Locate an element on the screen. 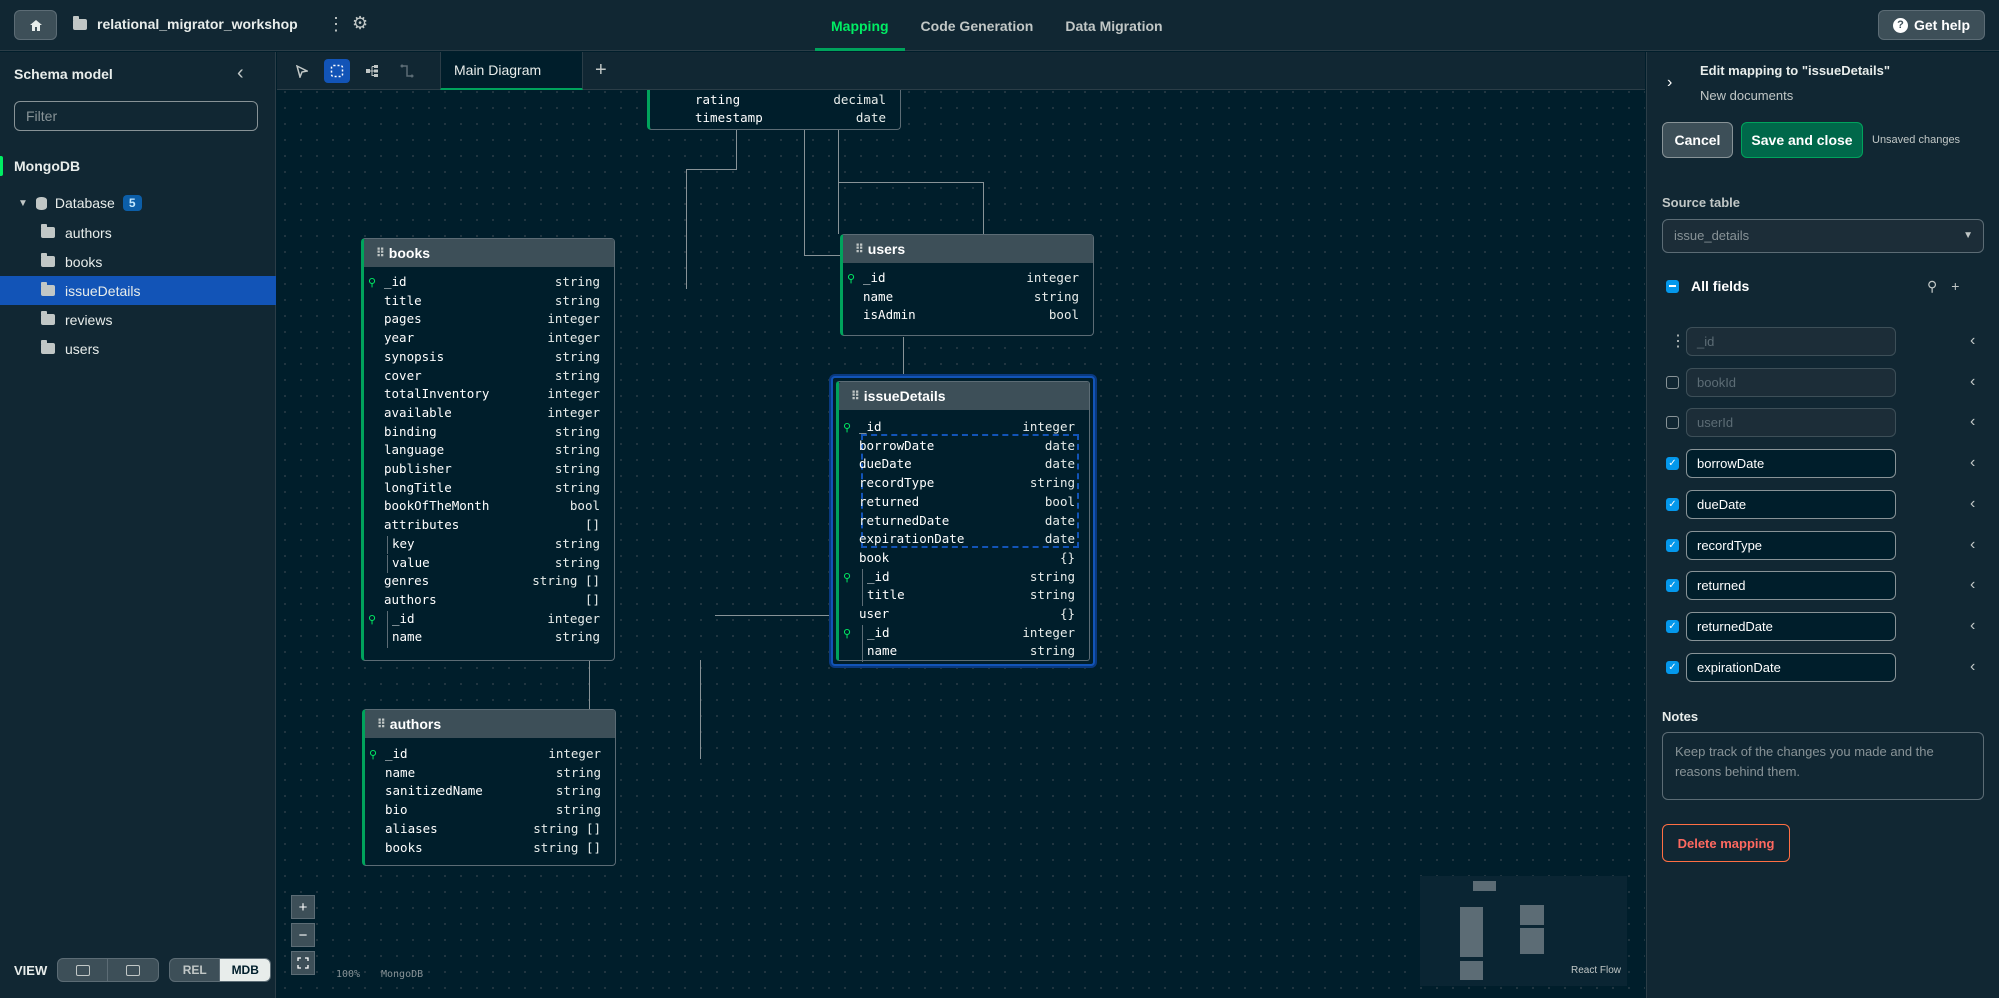 Image resolution: width=1999 pixels, height=998 pixels. field-row: isAdmin bool is located at coordinates (971, 316).